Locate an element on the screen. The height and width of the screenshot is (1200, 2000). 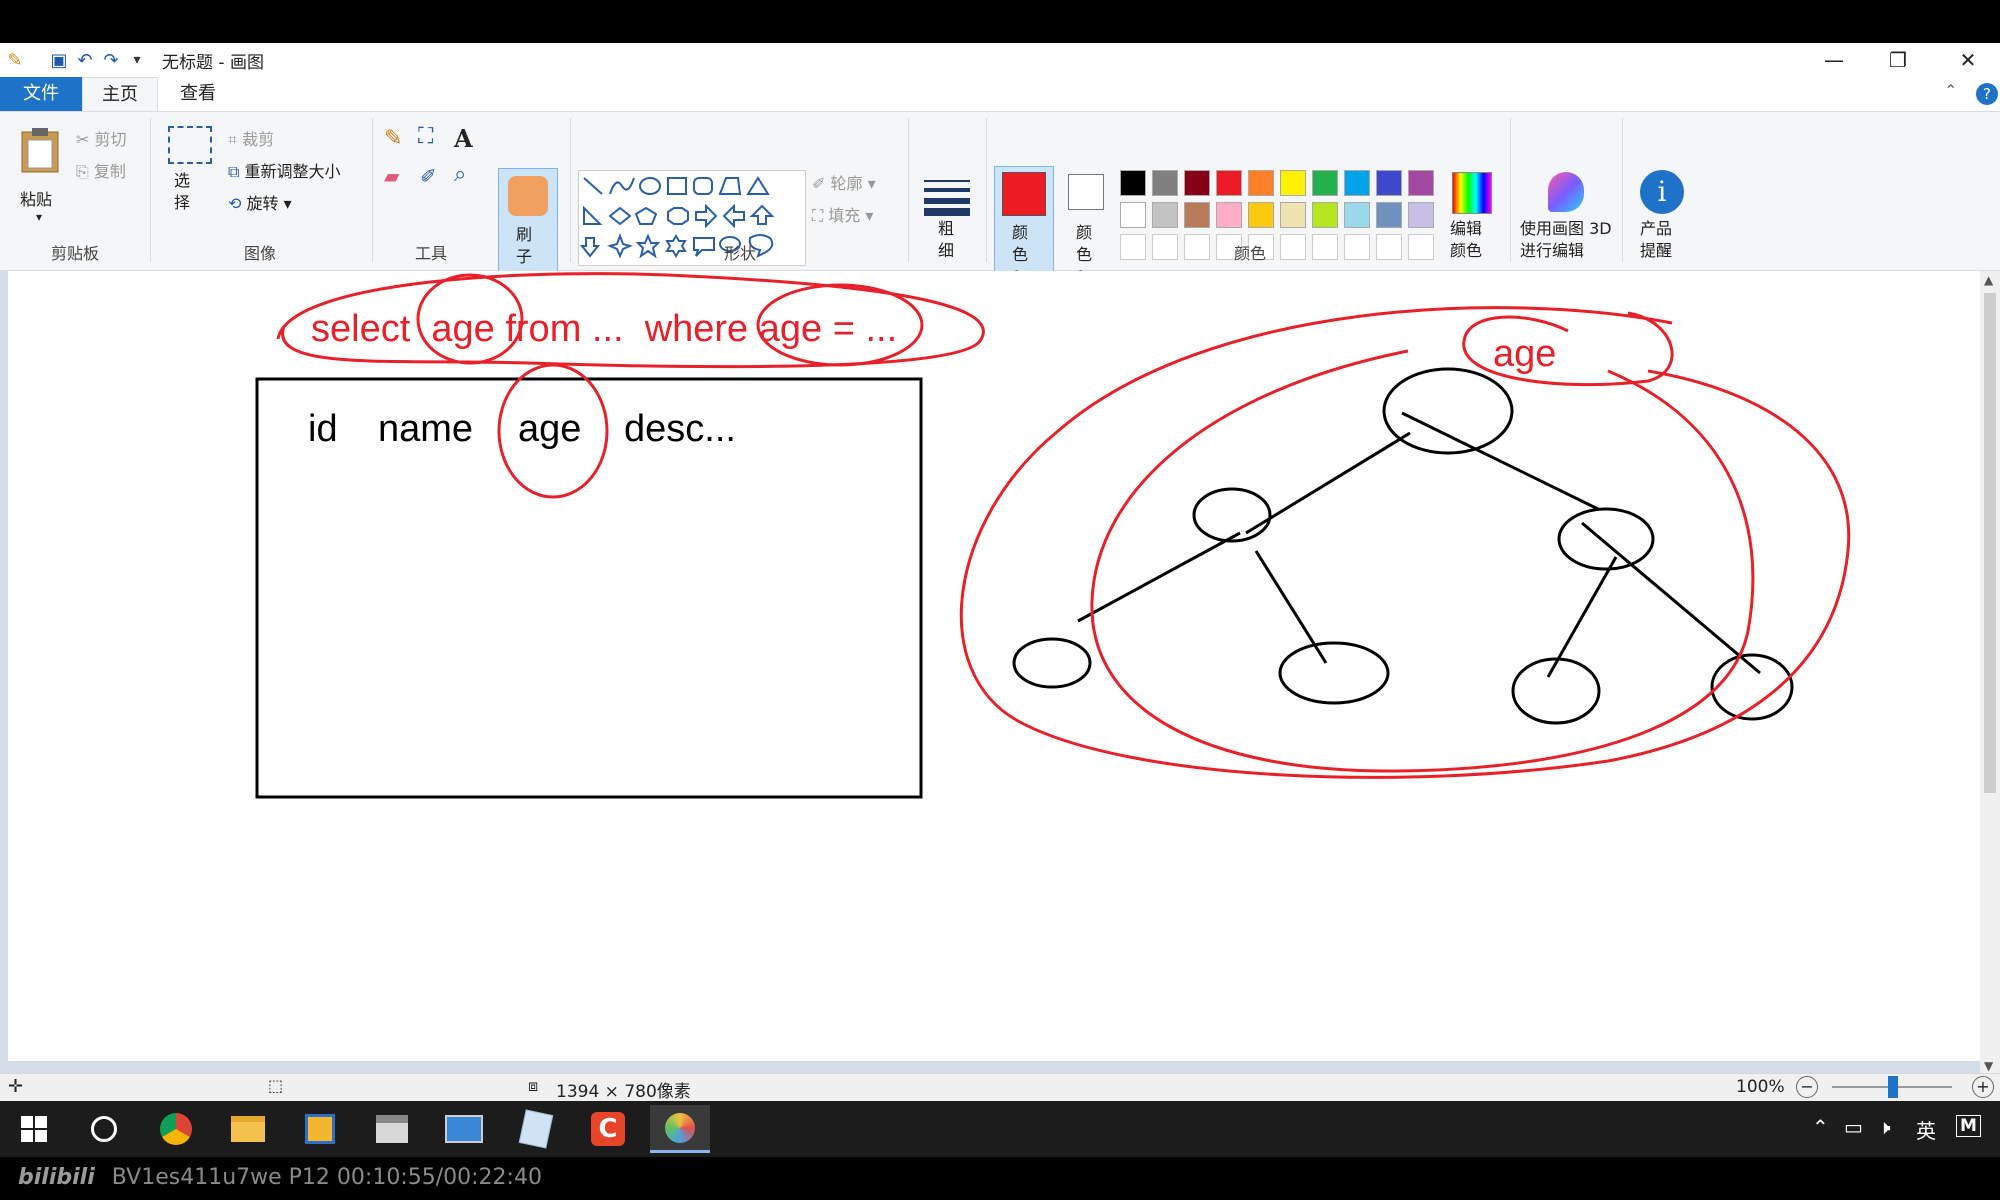
paint3d-button: 使用画图 3D 进行编辑 is located at coordinates (1566, 218).